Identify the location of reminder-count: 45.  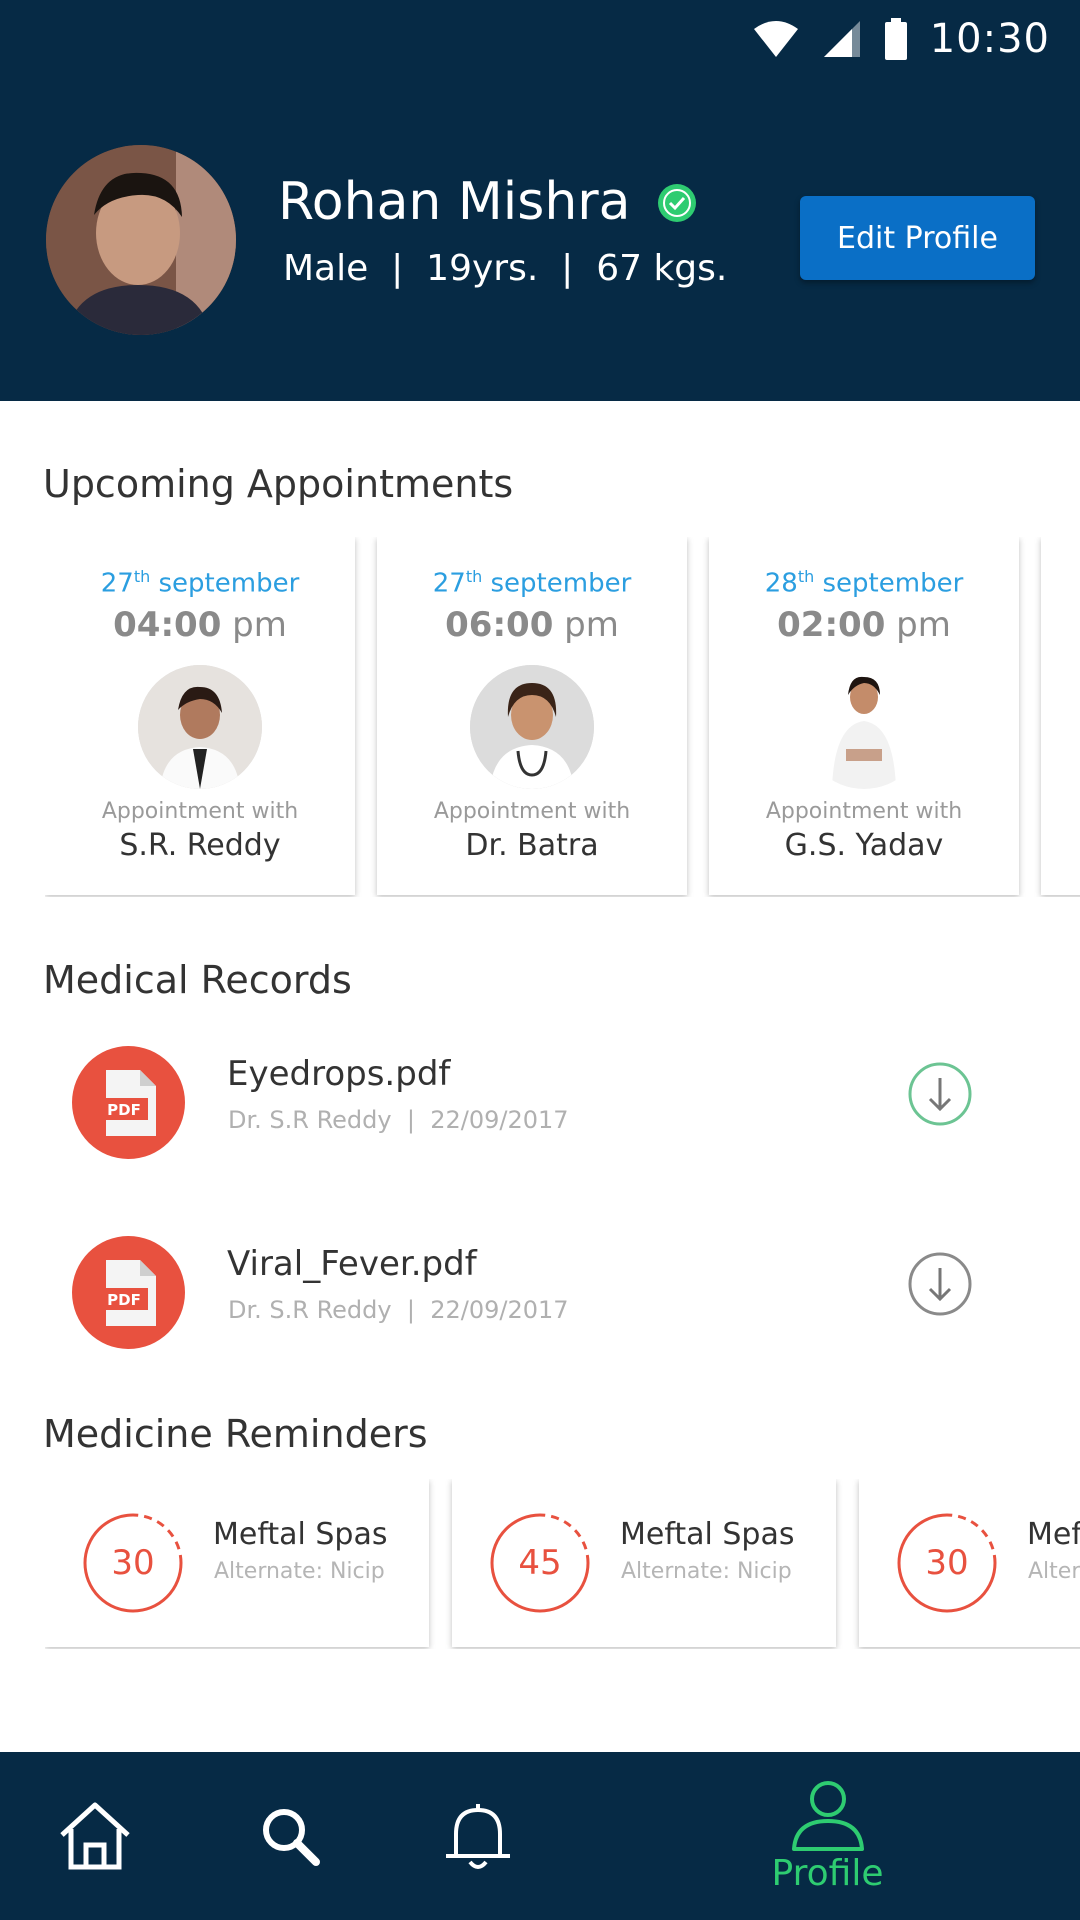
(540, 1563).